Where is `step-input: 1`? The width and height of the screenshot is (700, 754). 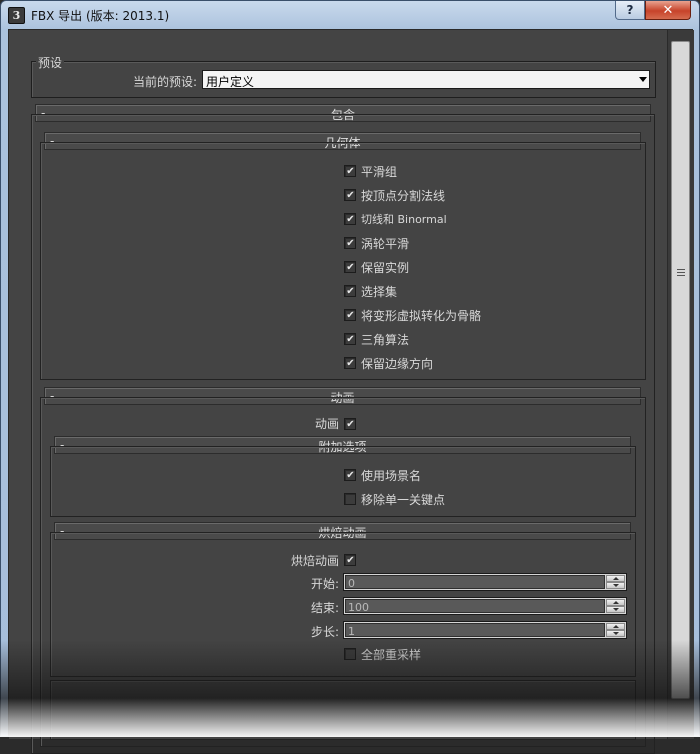 step-input: 1 is located at coordinates (475, 630).